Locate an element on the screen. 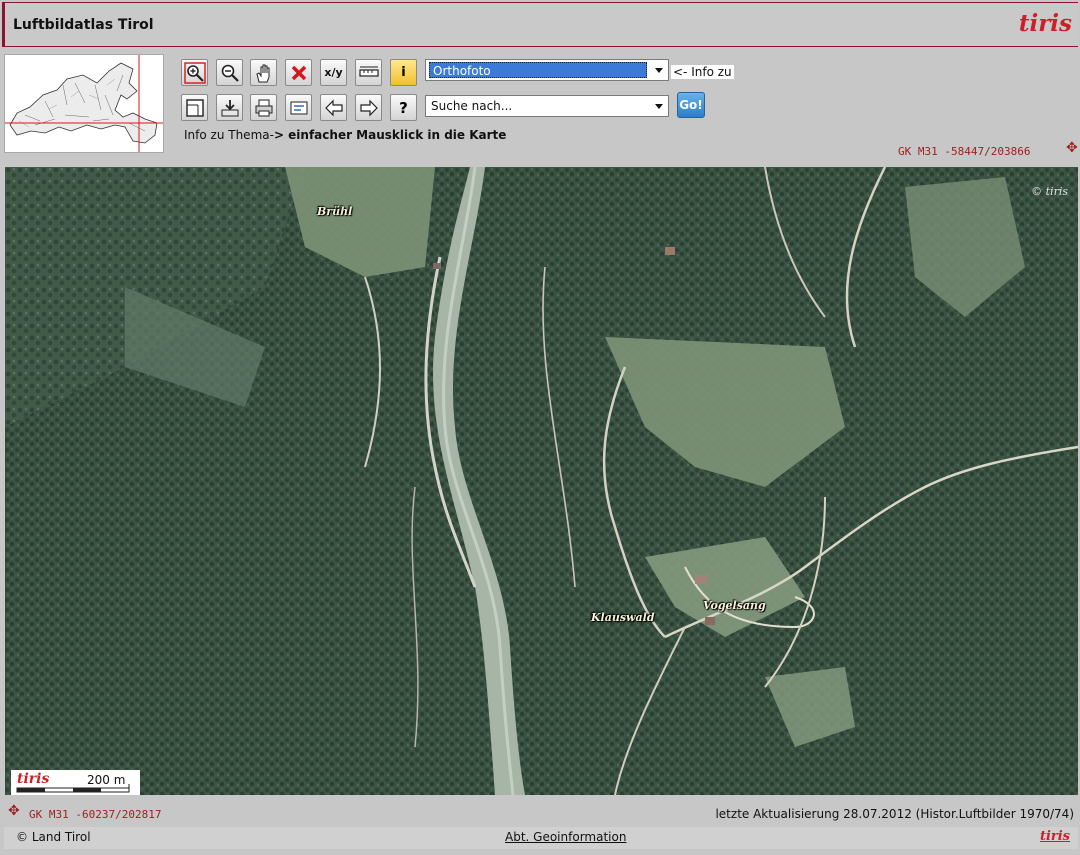 This screenshot has width=1080, height=855. clear-button is located at coordinates (298, 72).